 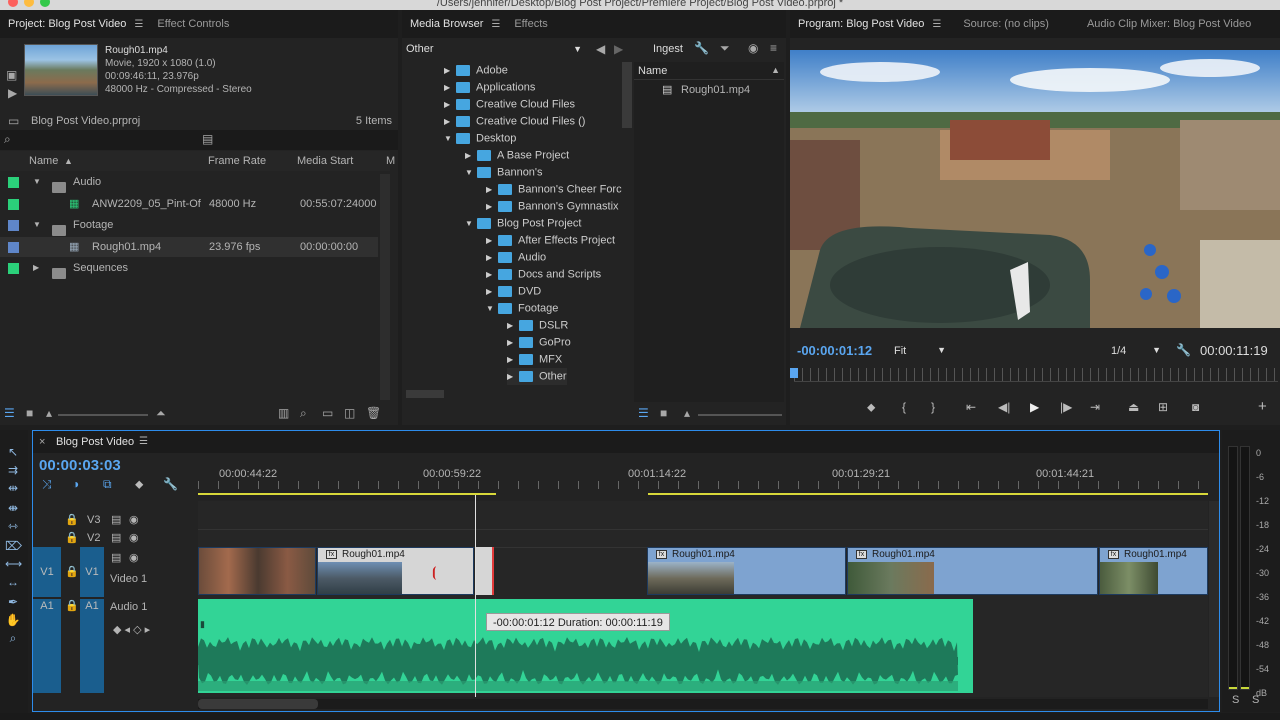 I want to click on resolution-dropdown: 1/4 ▼, so click(x=1137, y=351).